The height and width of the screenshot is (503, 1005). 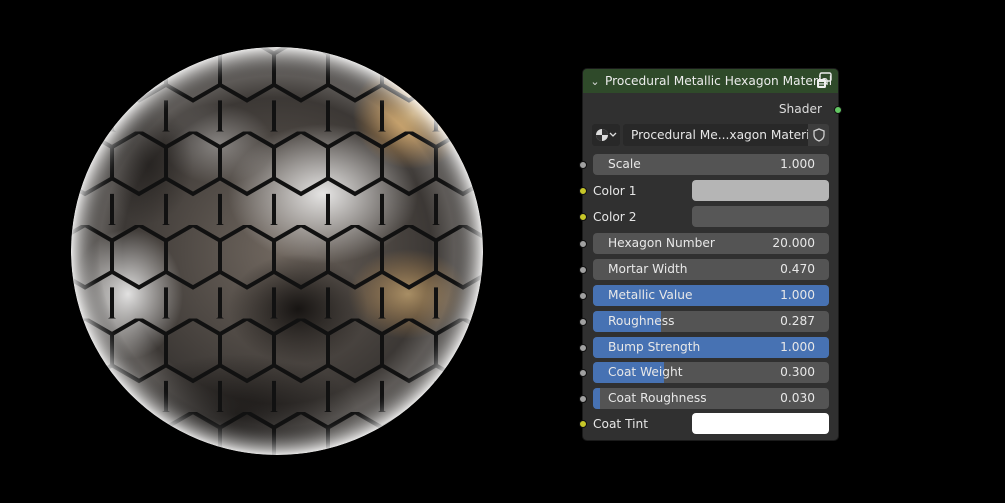 What do you see at coordinates (715, 135) in the screenshot?
I see `material-name-field: Procedural Me...xagon Material` at bounding box center [715, 135].